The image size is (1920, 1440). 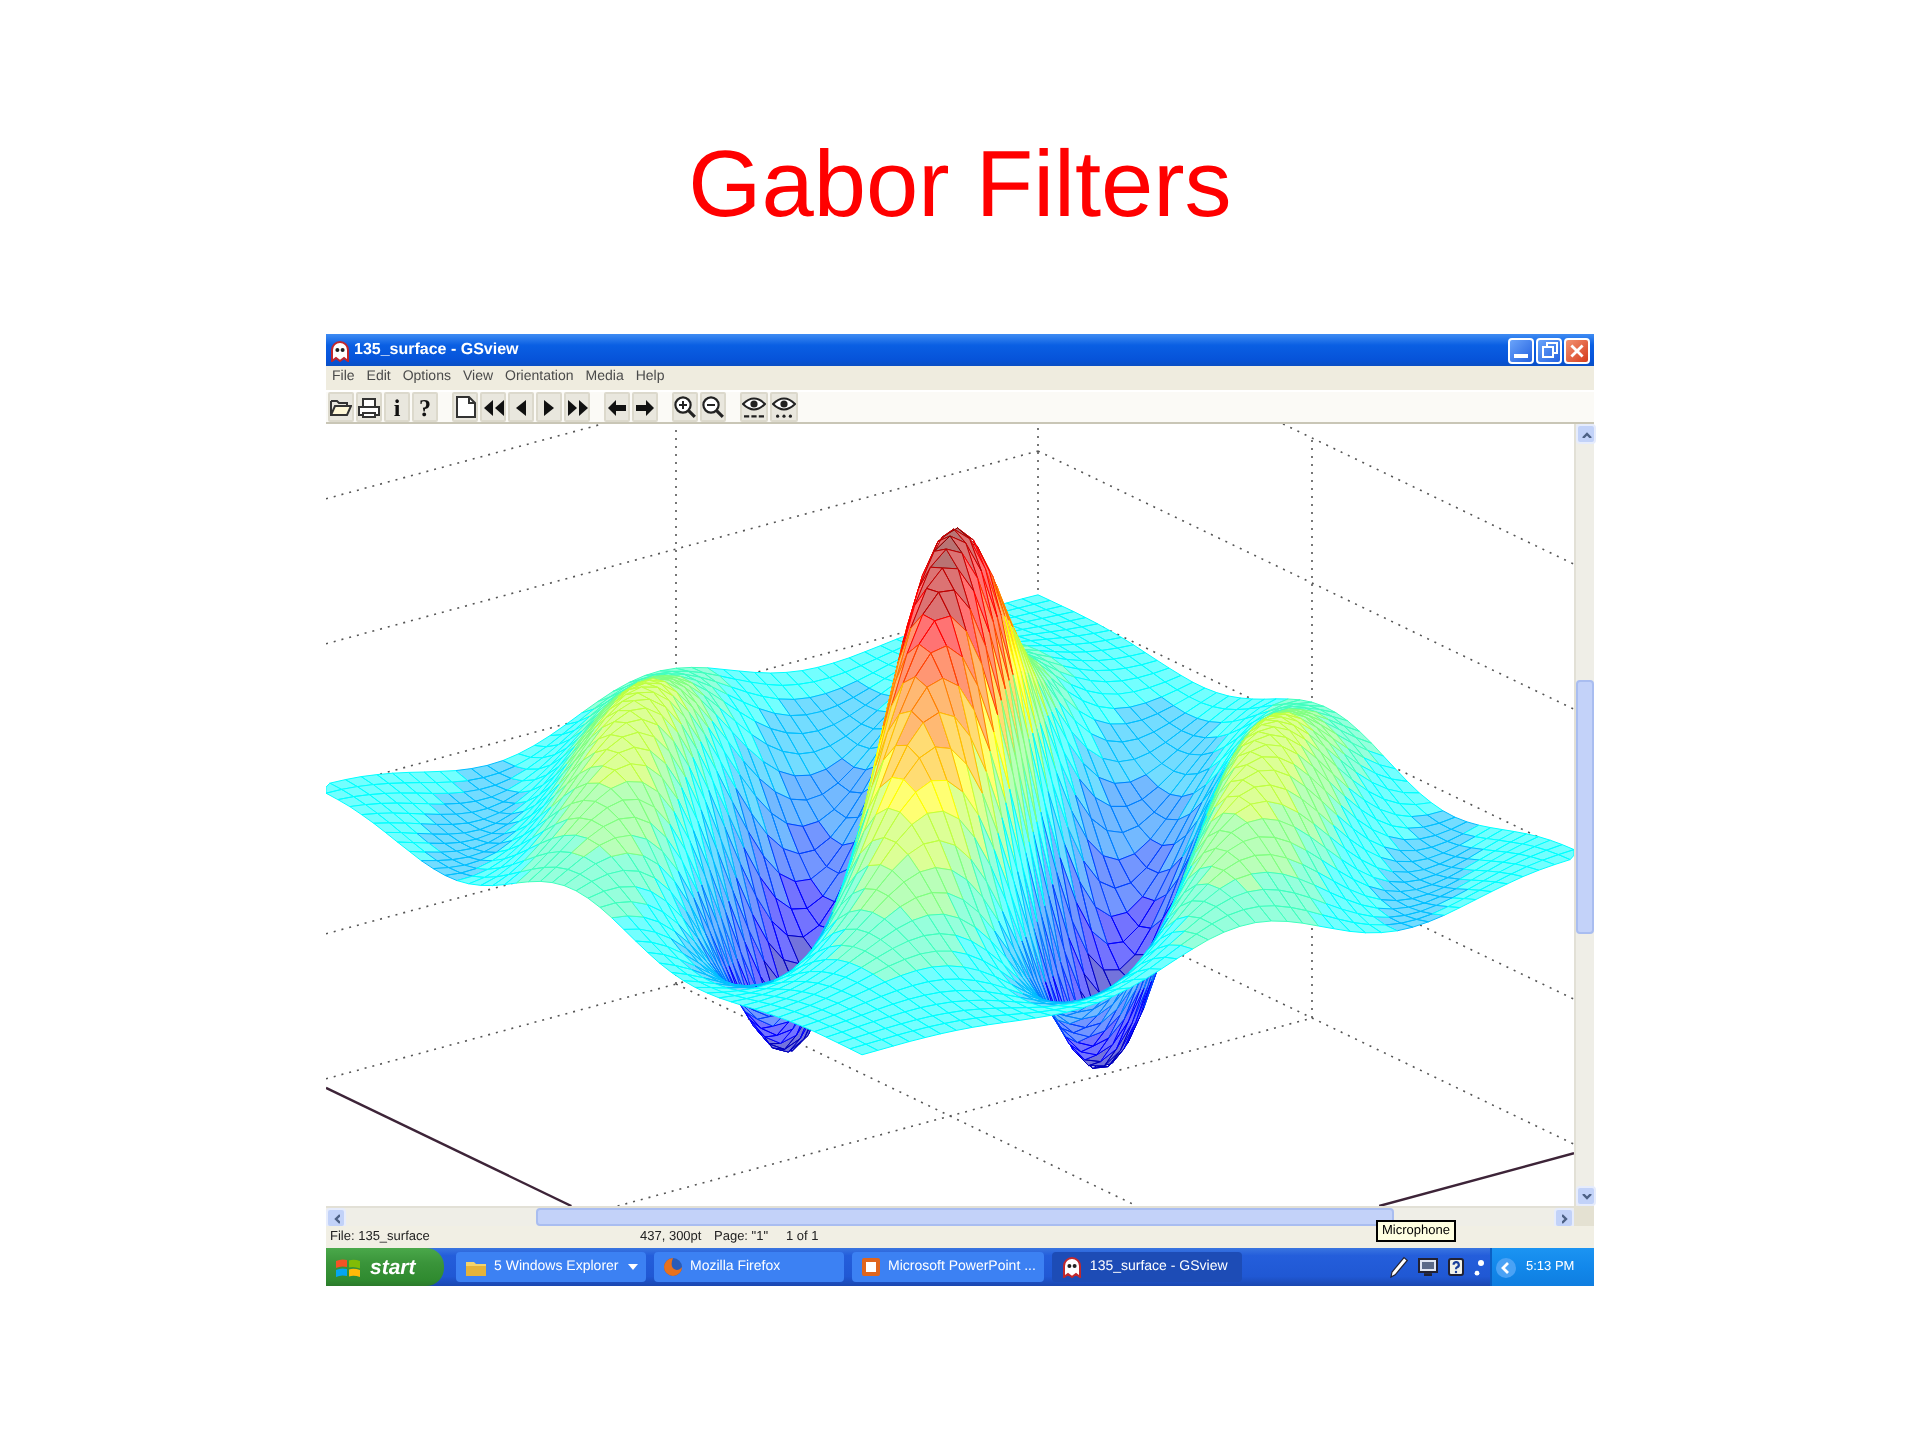 I want to click on caret-down-icon, so click(x=633, y=1267).